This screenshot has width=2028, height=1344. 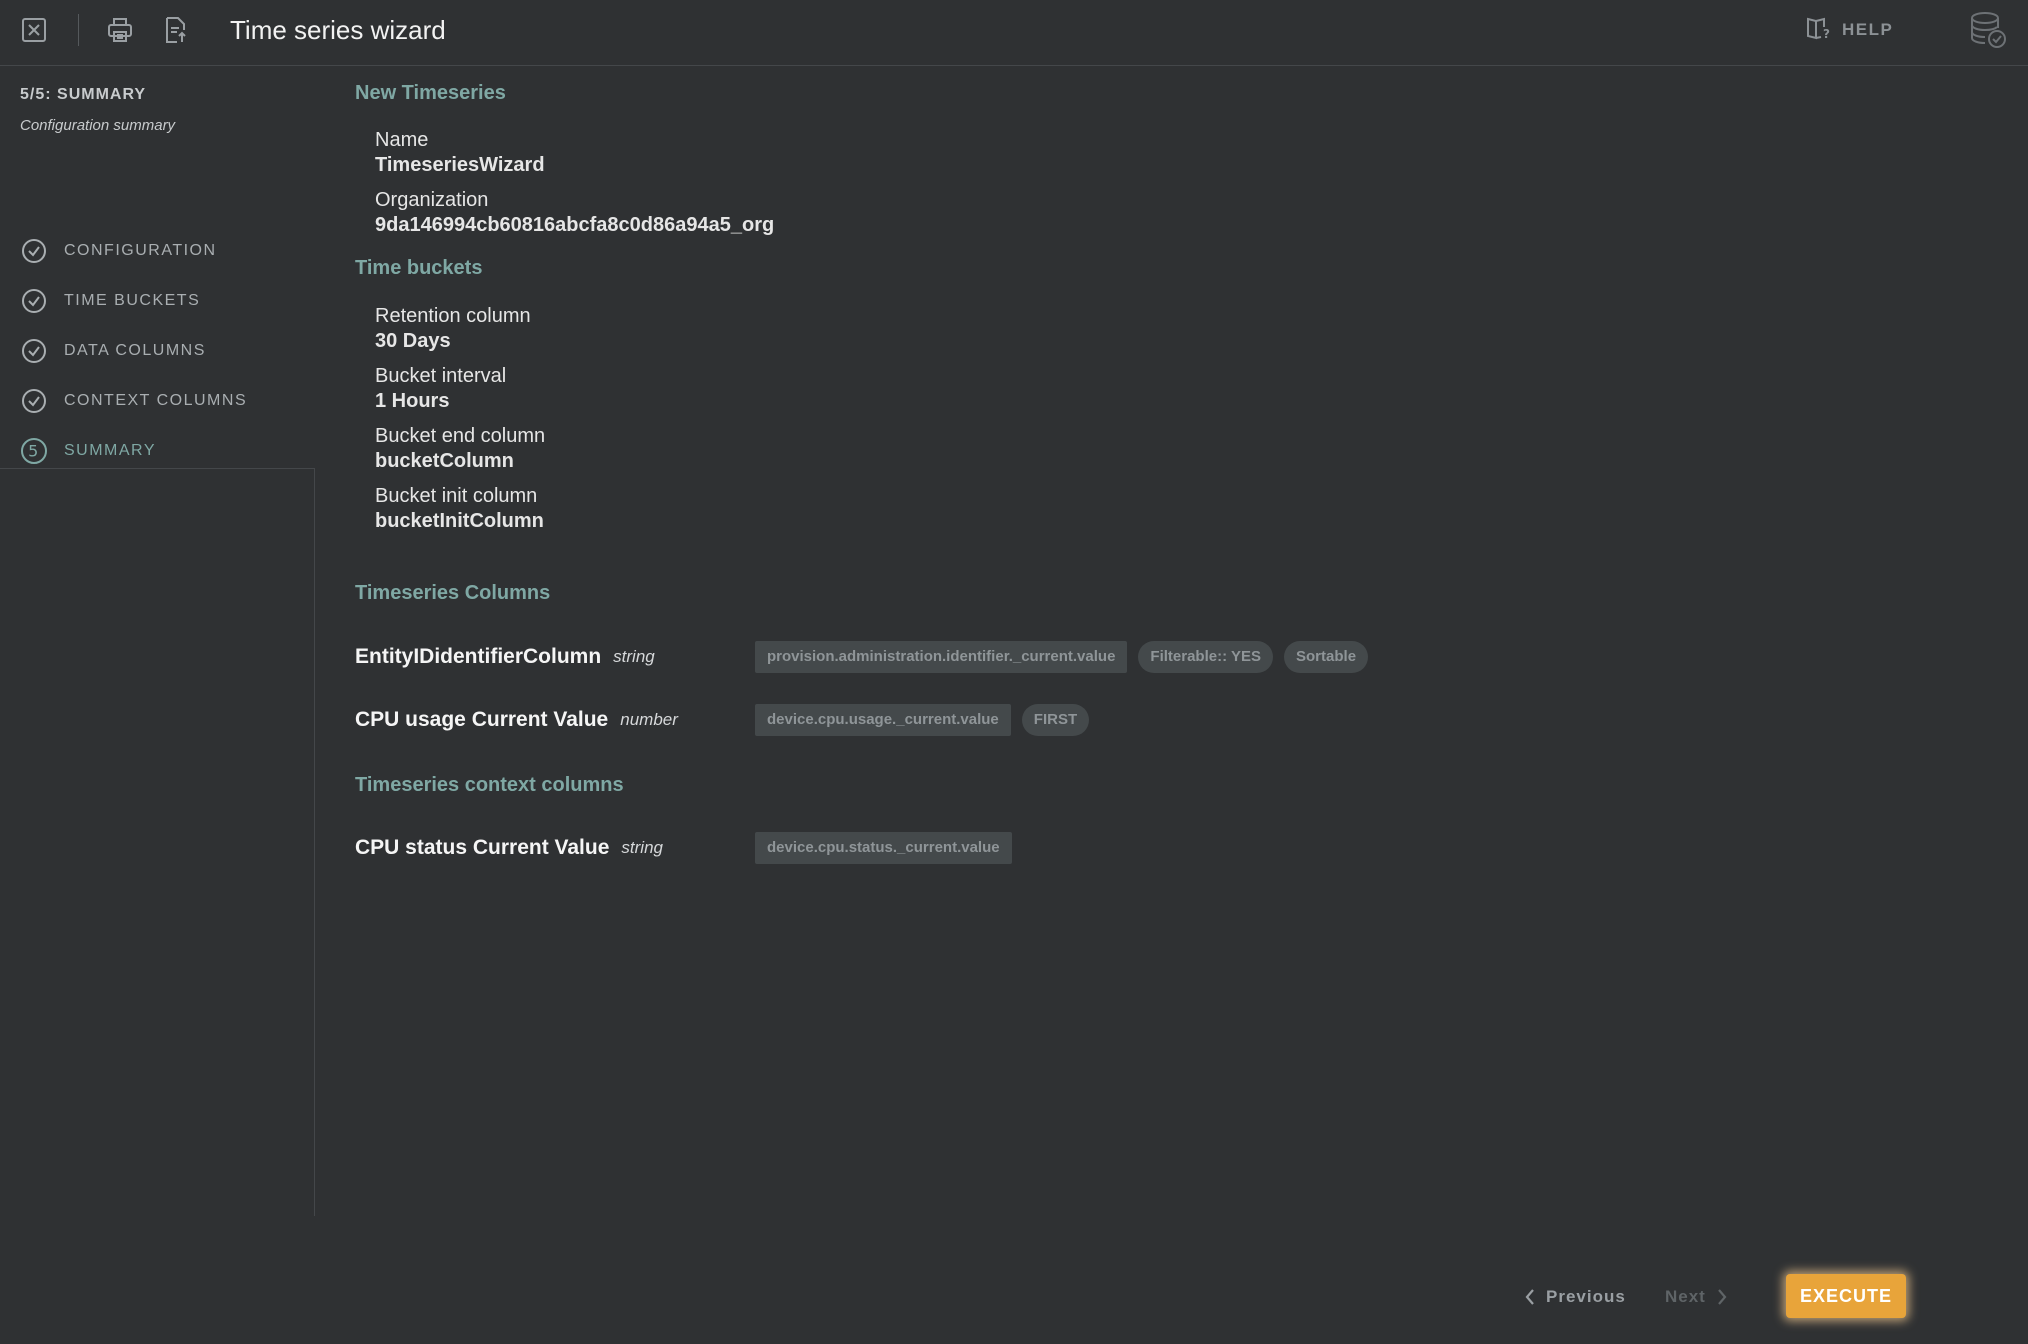 What do you see at coordinates (460, 436) in the screenshot?
I see `field-label: Bucket end column` at bounding box center [460, 436].